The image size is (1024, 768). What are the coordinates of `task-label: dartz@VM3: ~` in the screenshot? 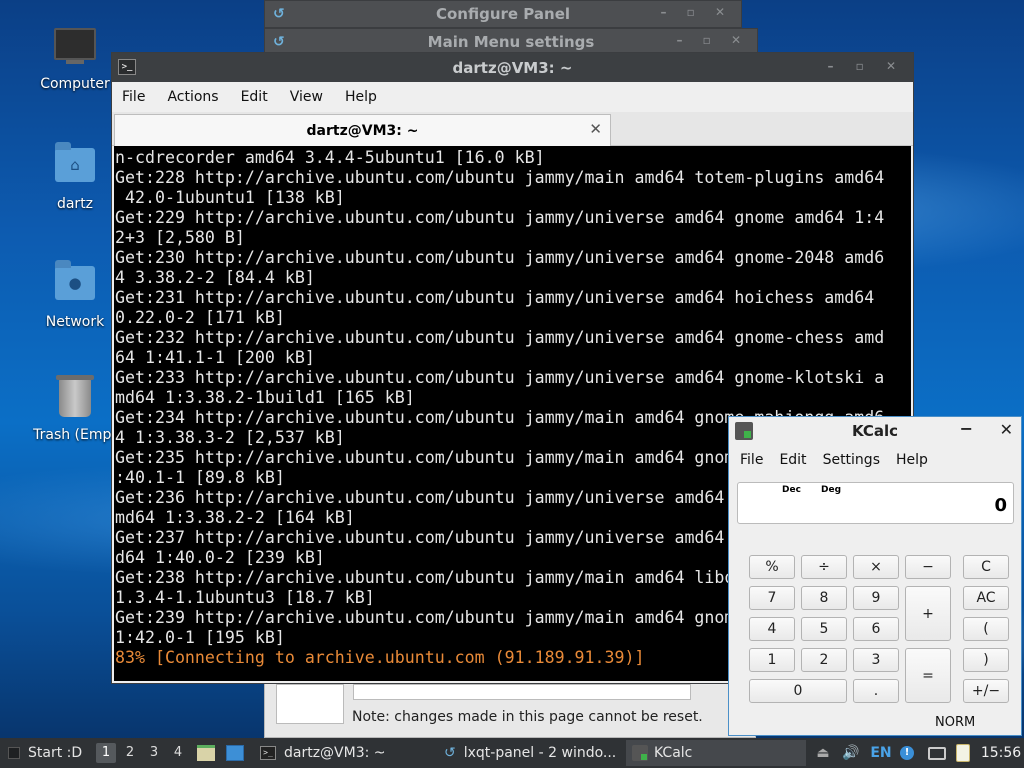 It's located at (335, 753).